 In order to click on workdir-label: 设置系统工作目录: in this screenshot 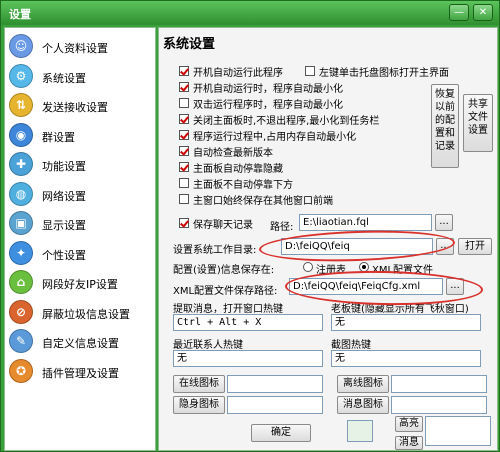, I will do `click(215, 250)`.